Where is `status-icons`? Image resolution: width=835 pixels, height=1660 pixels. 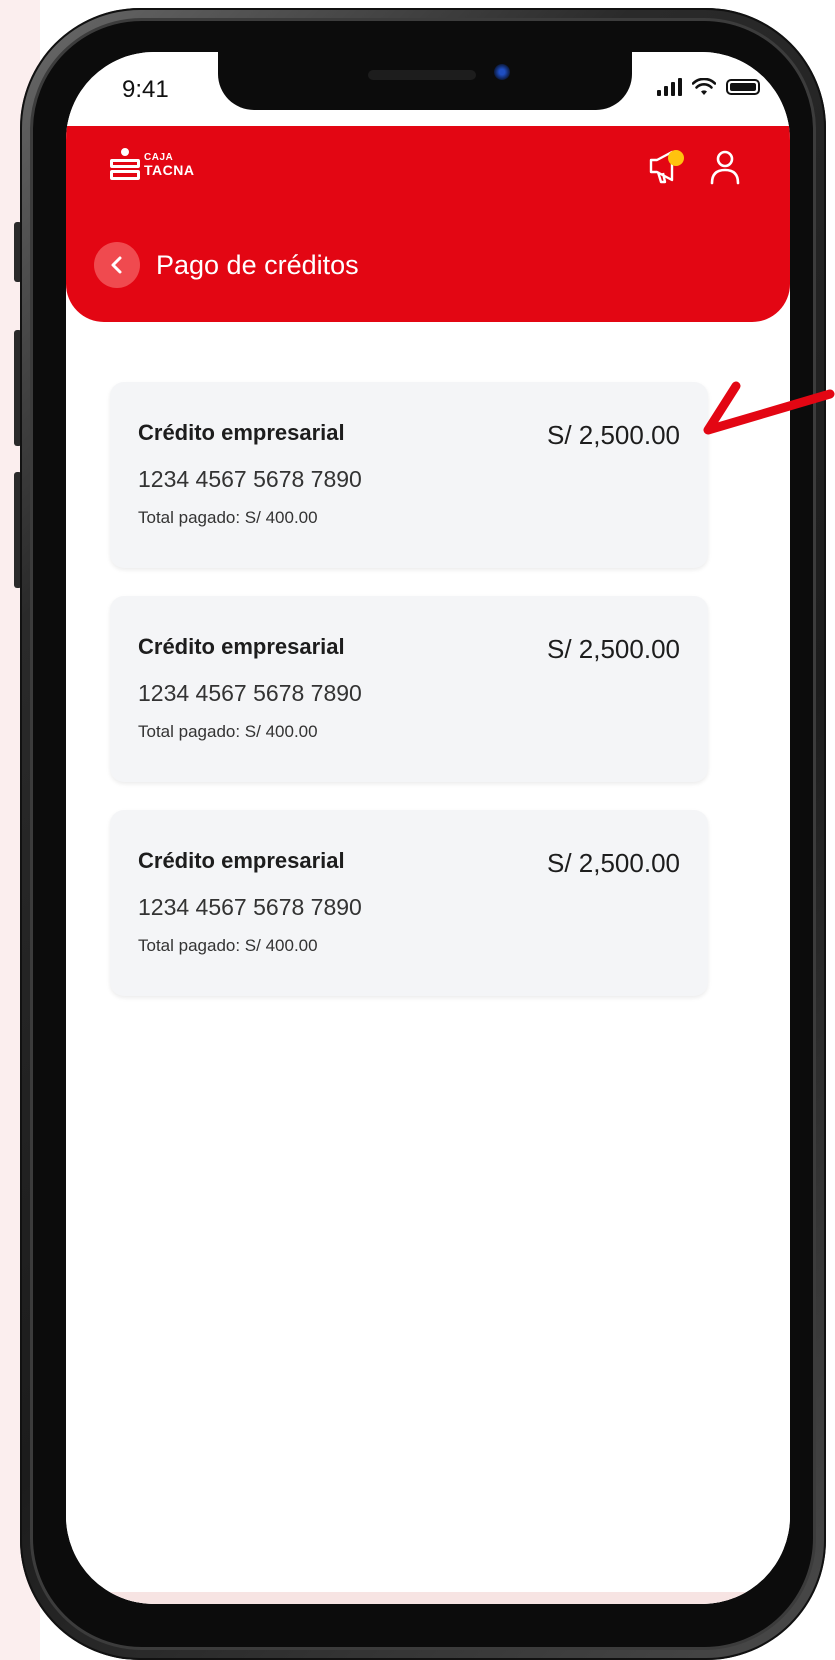 status-icons is located at coordinates (708, 87).